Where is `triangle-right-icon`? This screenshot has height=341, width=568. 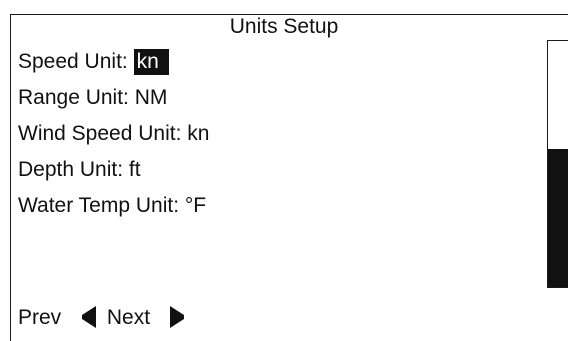
triangle-right-icon is located at coordinates (176, 316).